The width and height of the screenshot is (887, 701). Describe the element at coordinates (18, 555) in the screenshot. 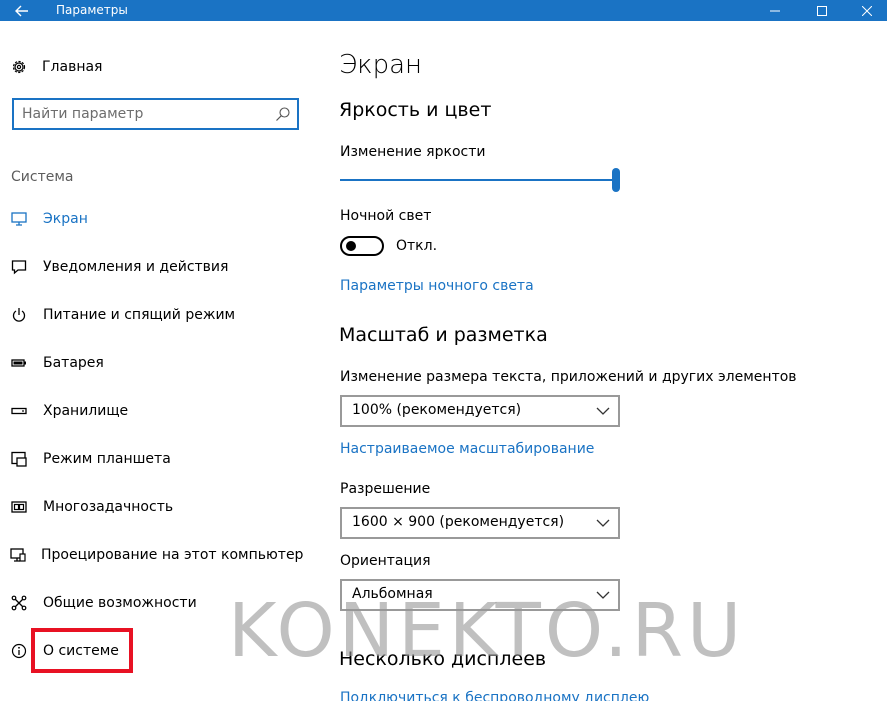

I see `projecting-icon` at that location.